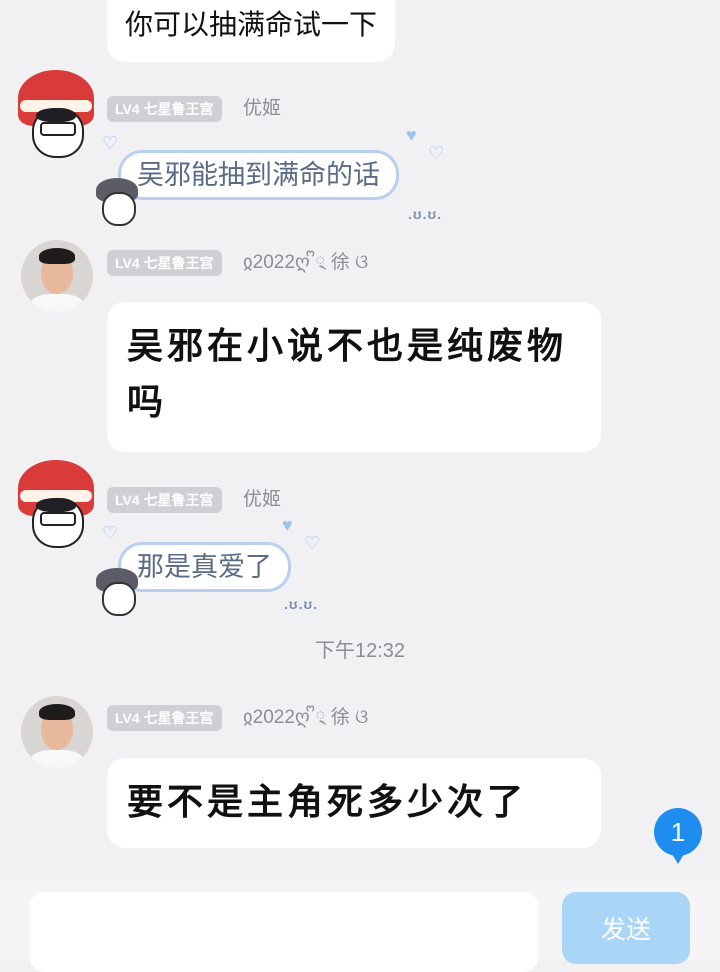 Image resolution: width=720 pixels, height=972 pixels. I want to click on message-bubble: 你可以抽满命试一下, so click(251, 31).